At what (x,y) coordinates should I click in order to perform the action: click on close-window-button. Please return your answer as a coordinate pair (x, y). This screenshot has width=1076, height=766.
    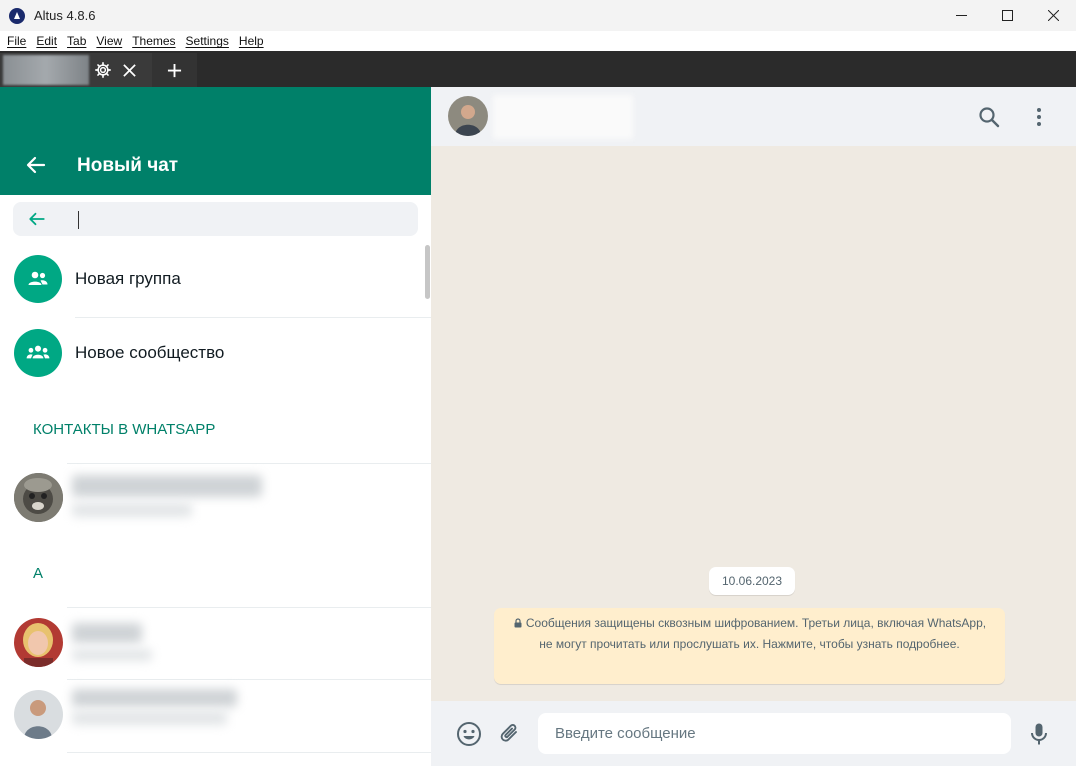
    Looking at the image, I should click on (1053, 15).